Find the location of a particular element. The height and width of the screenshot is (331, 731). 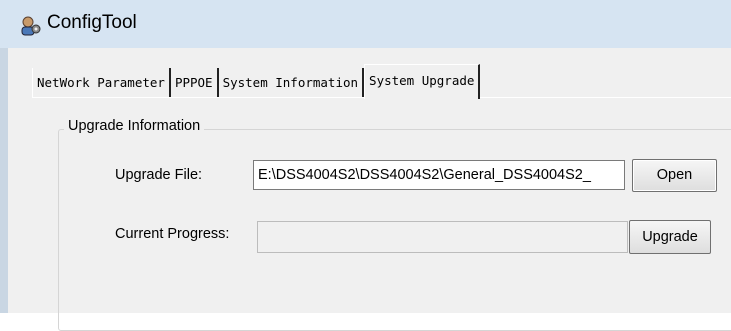

title-bar: ConfigTool is located at coordinates (365, 24).